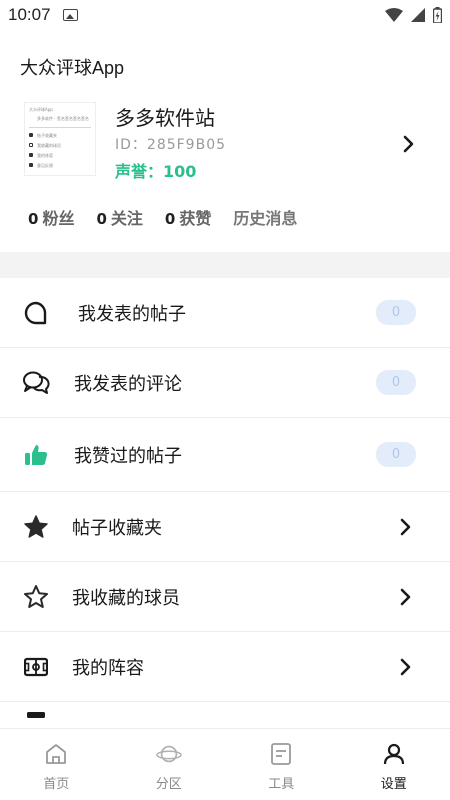 The width and height of the screenshot is (450, 800). I want to click on menu-item-my-posts: 我发表的帖子 0, so click(225, 313).